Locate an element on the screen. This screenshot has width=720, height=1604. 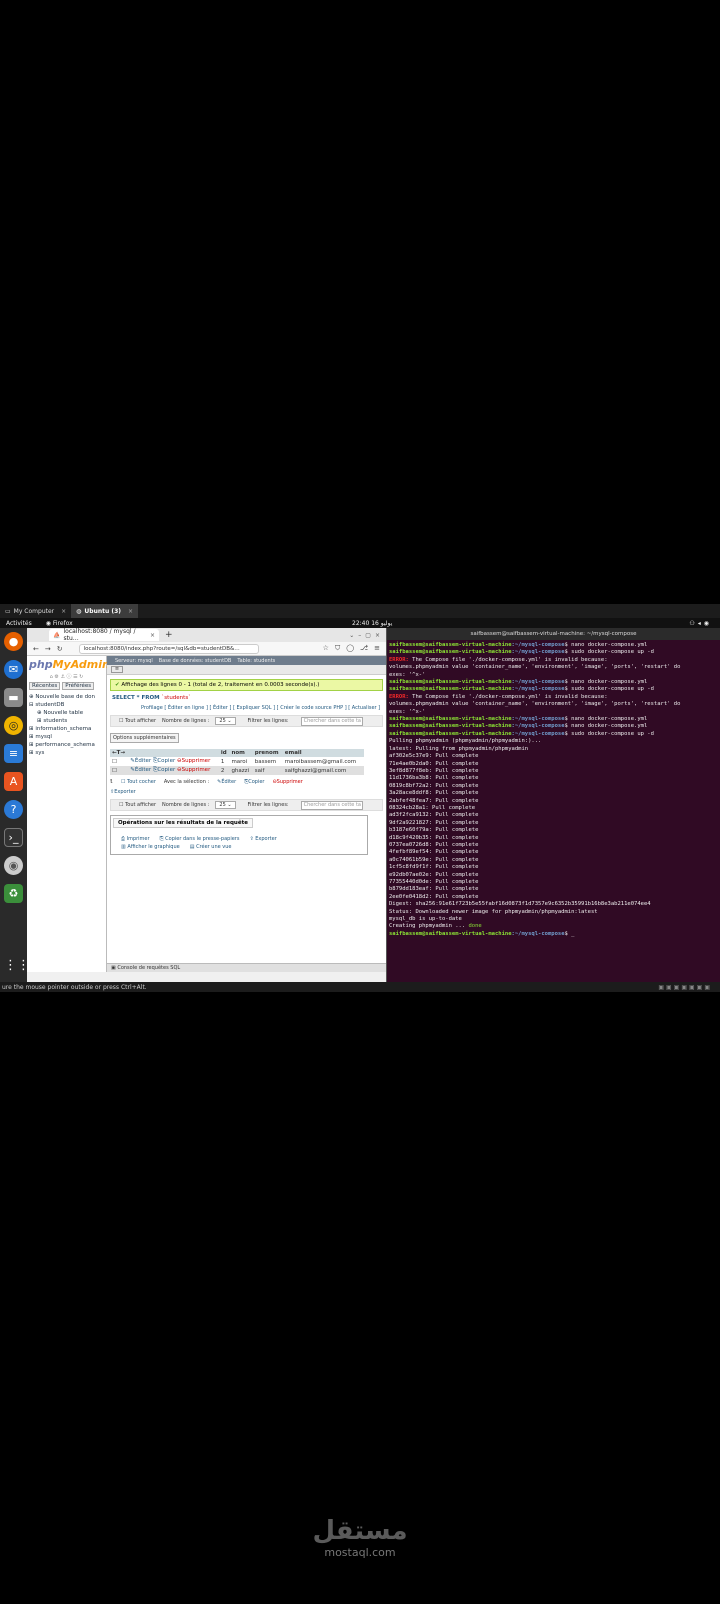
tab-favorites: Préférées is located at coordinates (78, 686).